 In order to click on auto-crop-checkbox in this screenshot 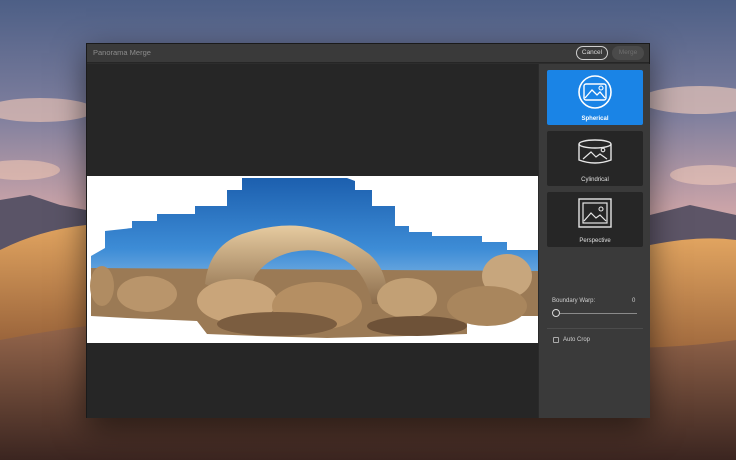, I will do `click(556, 340)`.